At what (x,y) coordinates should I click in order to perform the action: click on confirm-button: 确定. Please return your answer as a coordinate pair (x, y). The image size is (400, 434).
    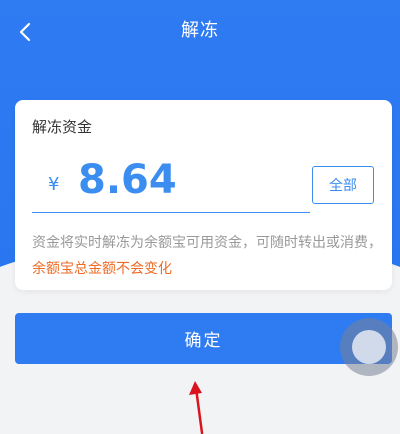
    Looking at the image, I should click on (203, 338).